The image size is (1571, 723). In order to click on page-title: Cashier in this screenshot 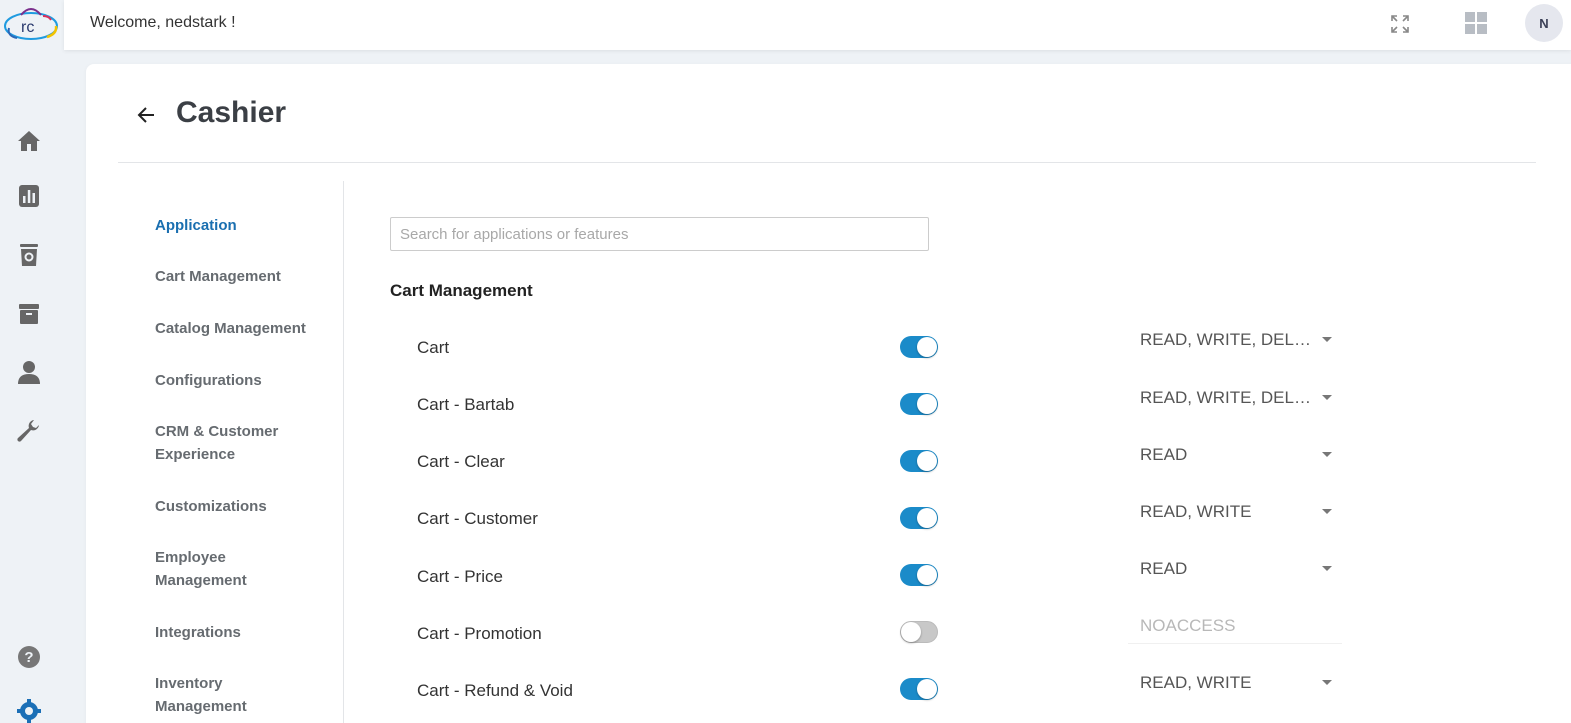, I will do `click(231, 112)`.